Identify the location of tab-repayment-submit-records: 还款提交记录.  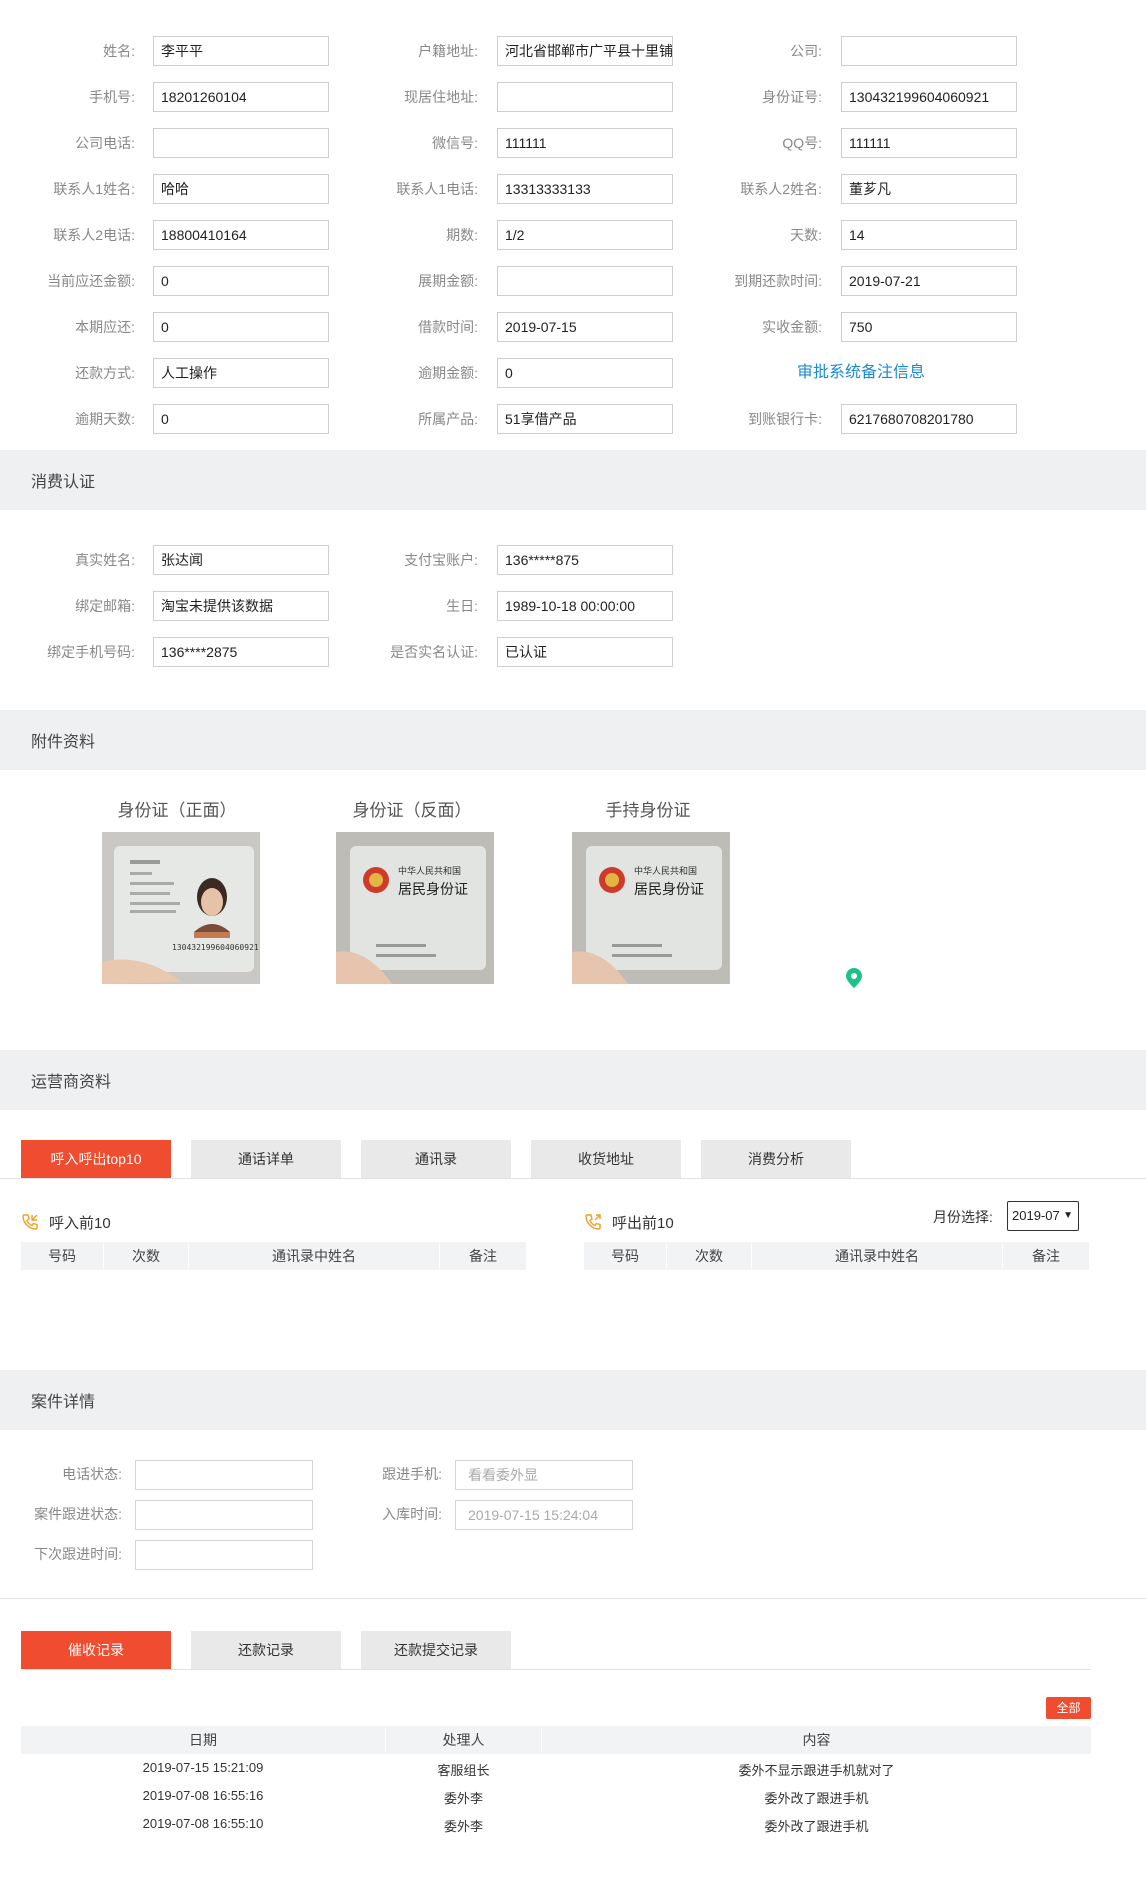
(436, 1650).